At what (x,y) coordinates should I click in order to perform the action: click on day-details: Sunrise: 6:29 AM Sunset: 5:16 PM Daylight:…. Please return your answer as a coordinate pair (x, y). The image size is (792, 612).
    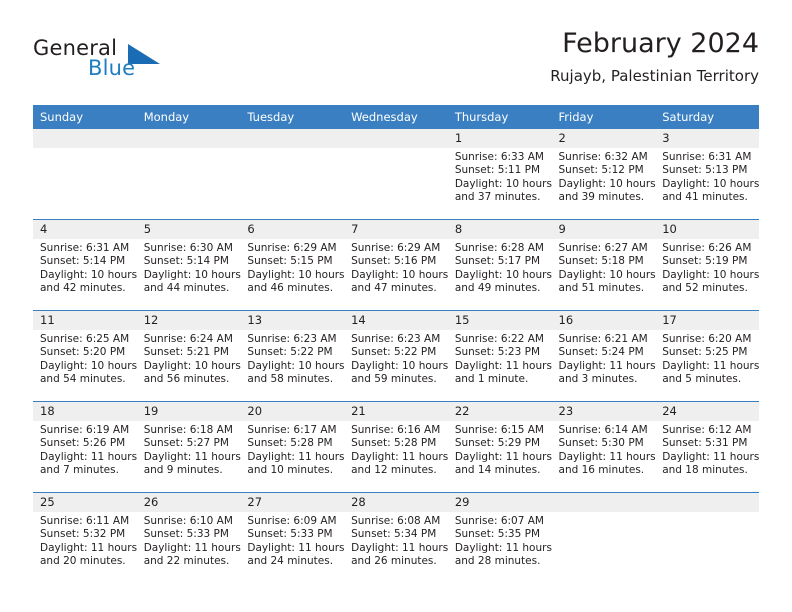
    Looking at the image, I should click on (396, 267).